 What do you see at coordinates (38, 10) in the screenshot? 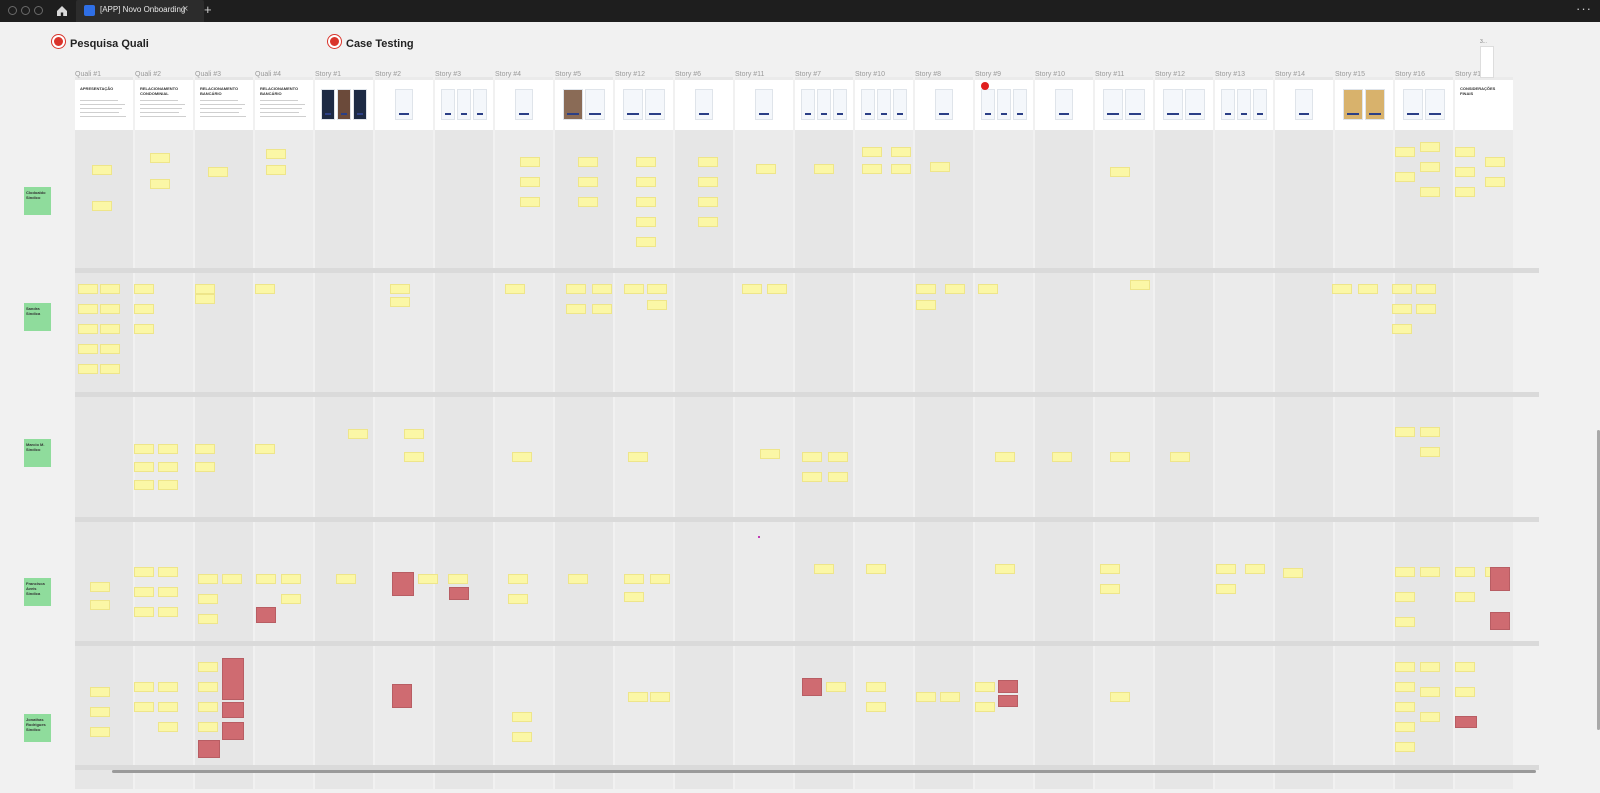
I see `window-maximize-dot` at bounding box center [38, 10].